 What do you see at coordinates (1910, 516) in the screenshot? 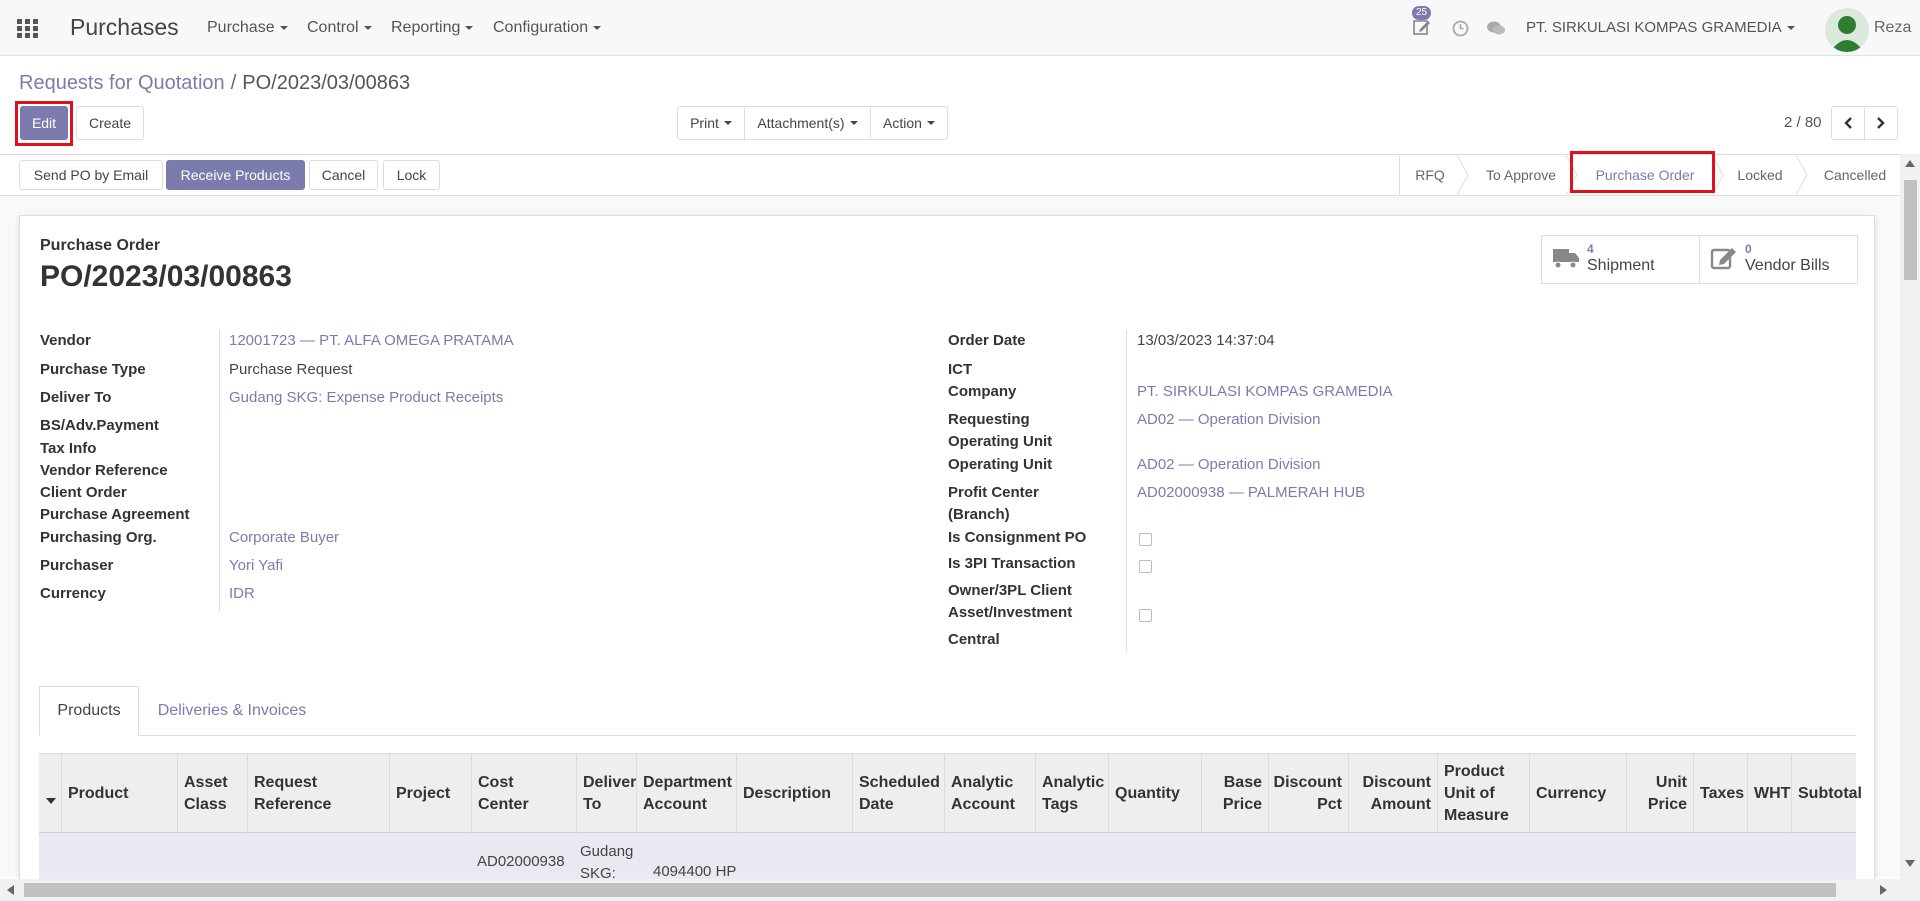
I see `vertical-scrollbar` at bounding box center [1910, 516].